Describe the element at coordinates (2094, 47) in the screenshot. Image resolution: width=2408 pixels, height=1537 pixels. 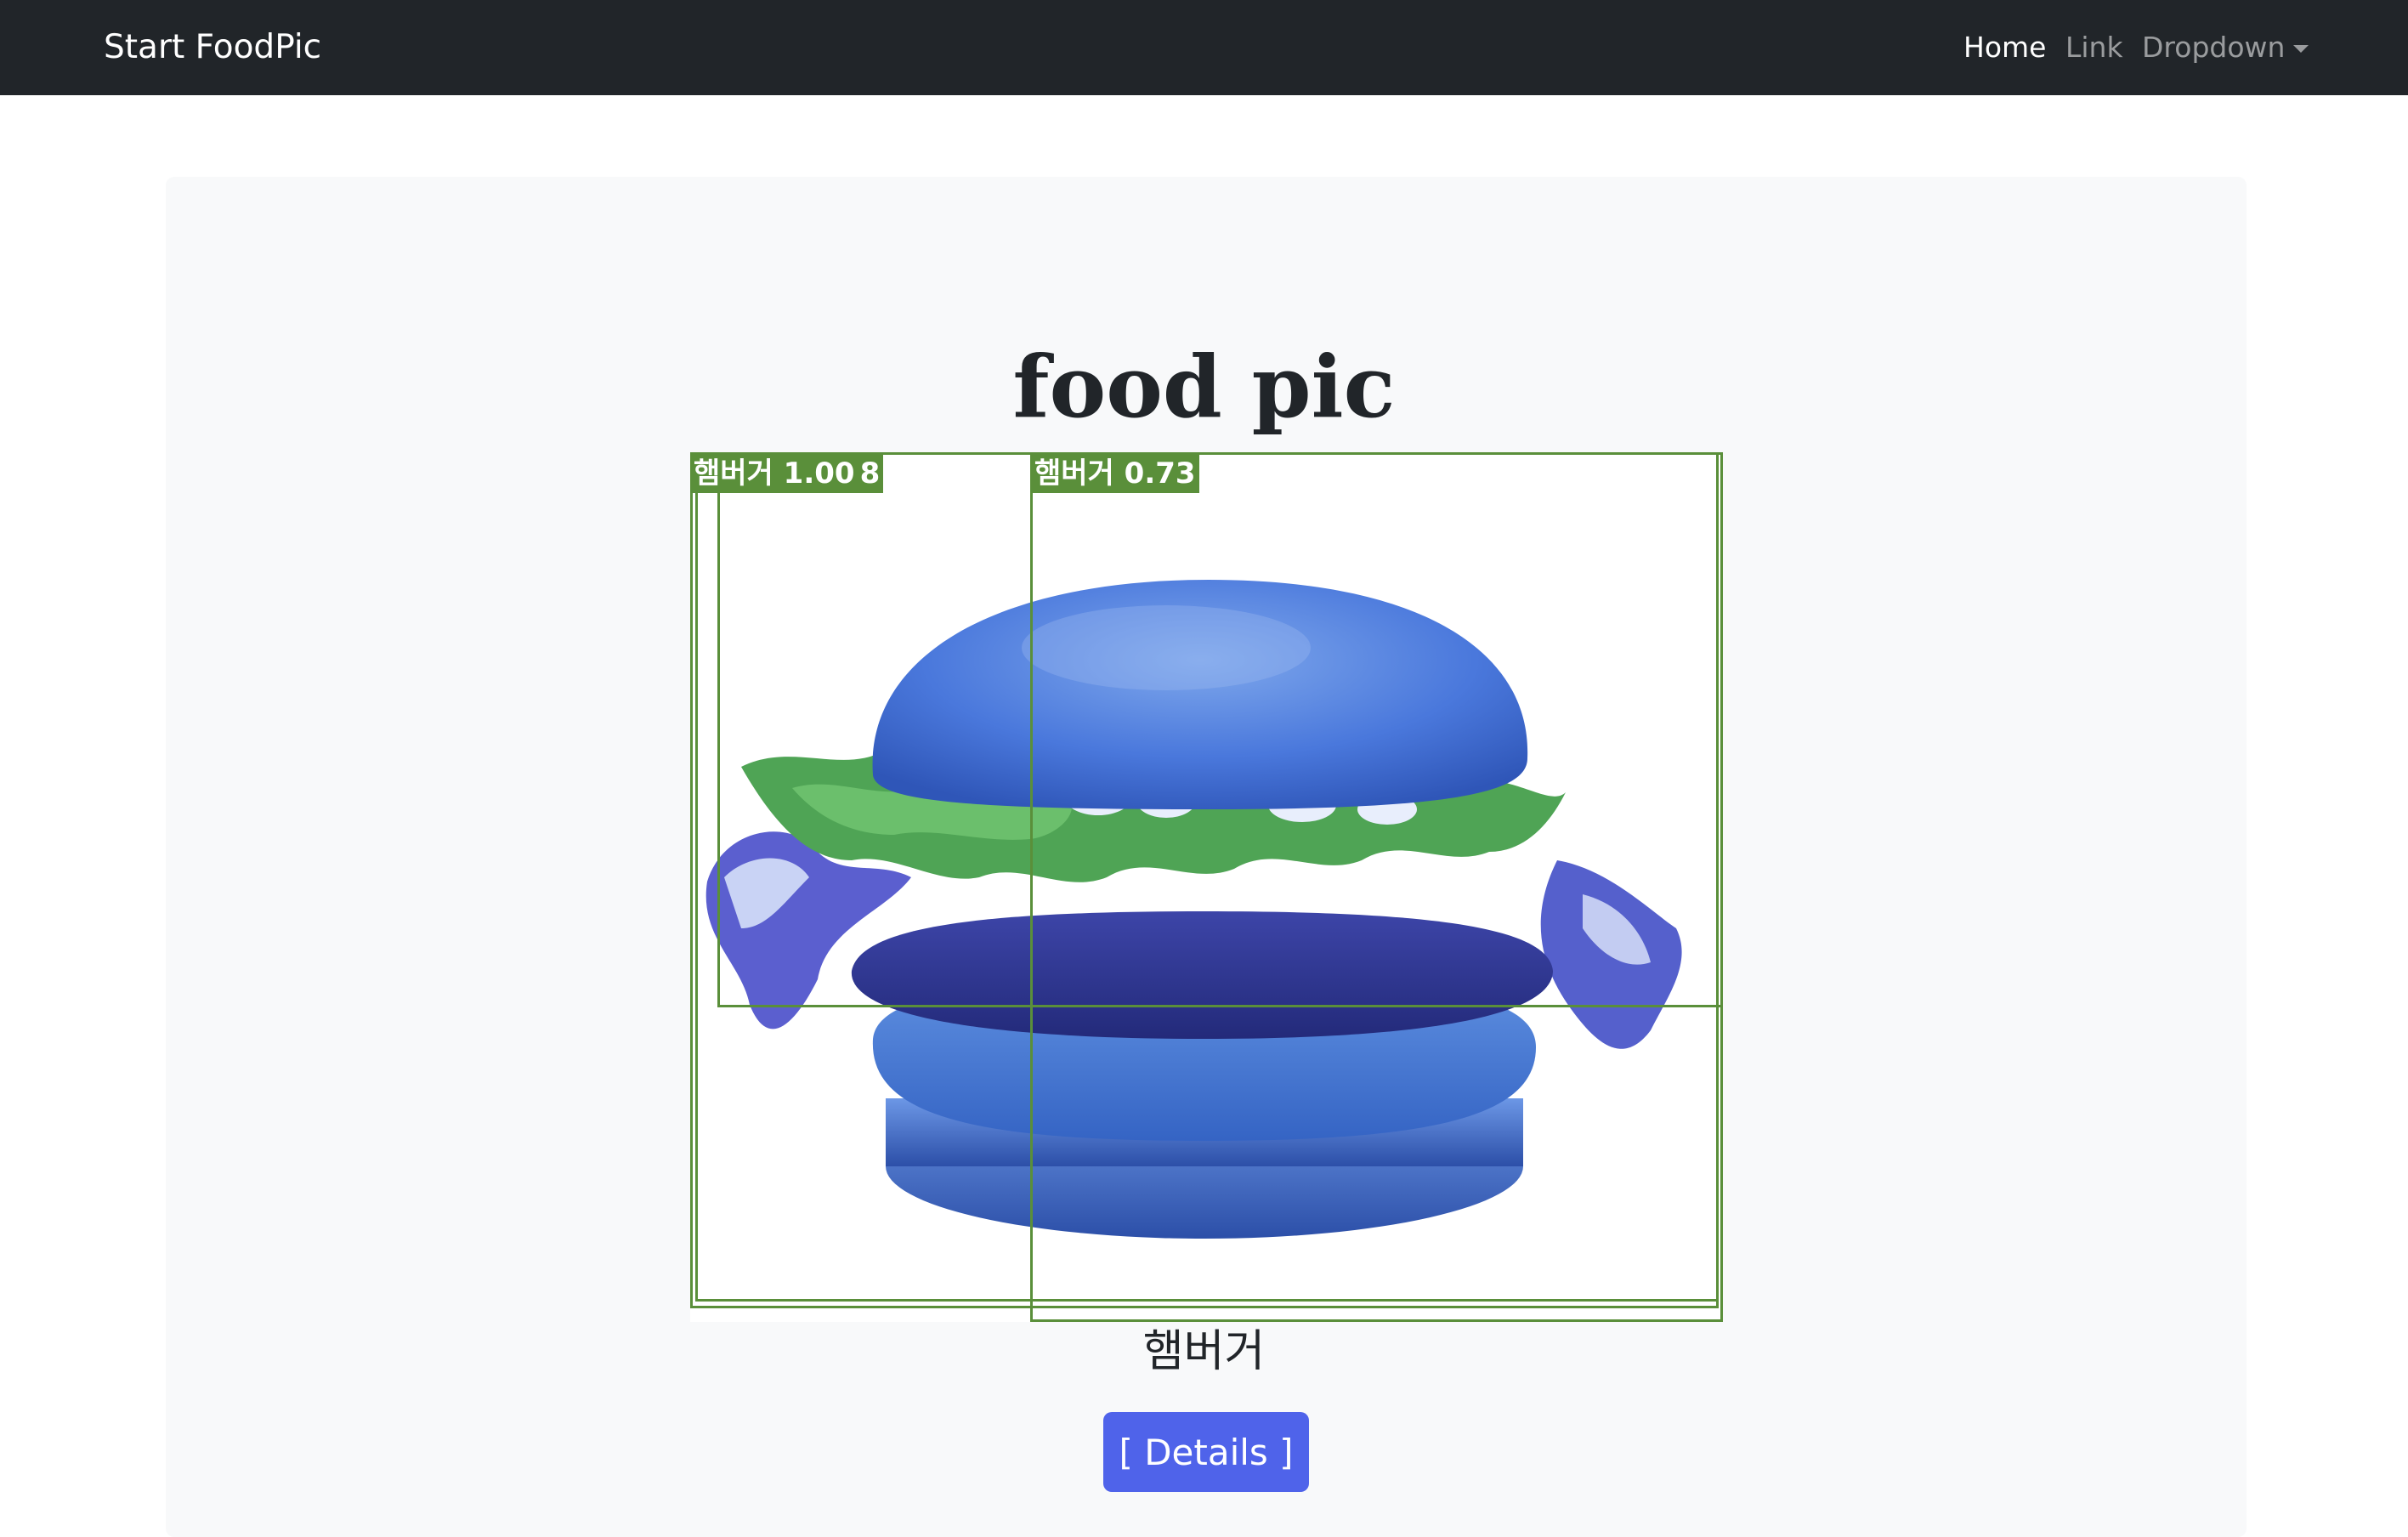
I see `nav-link: Link` at that location.